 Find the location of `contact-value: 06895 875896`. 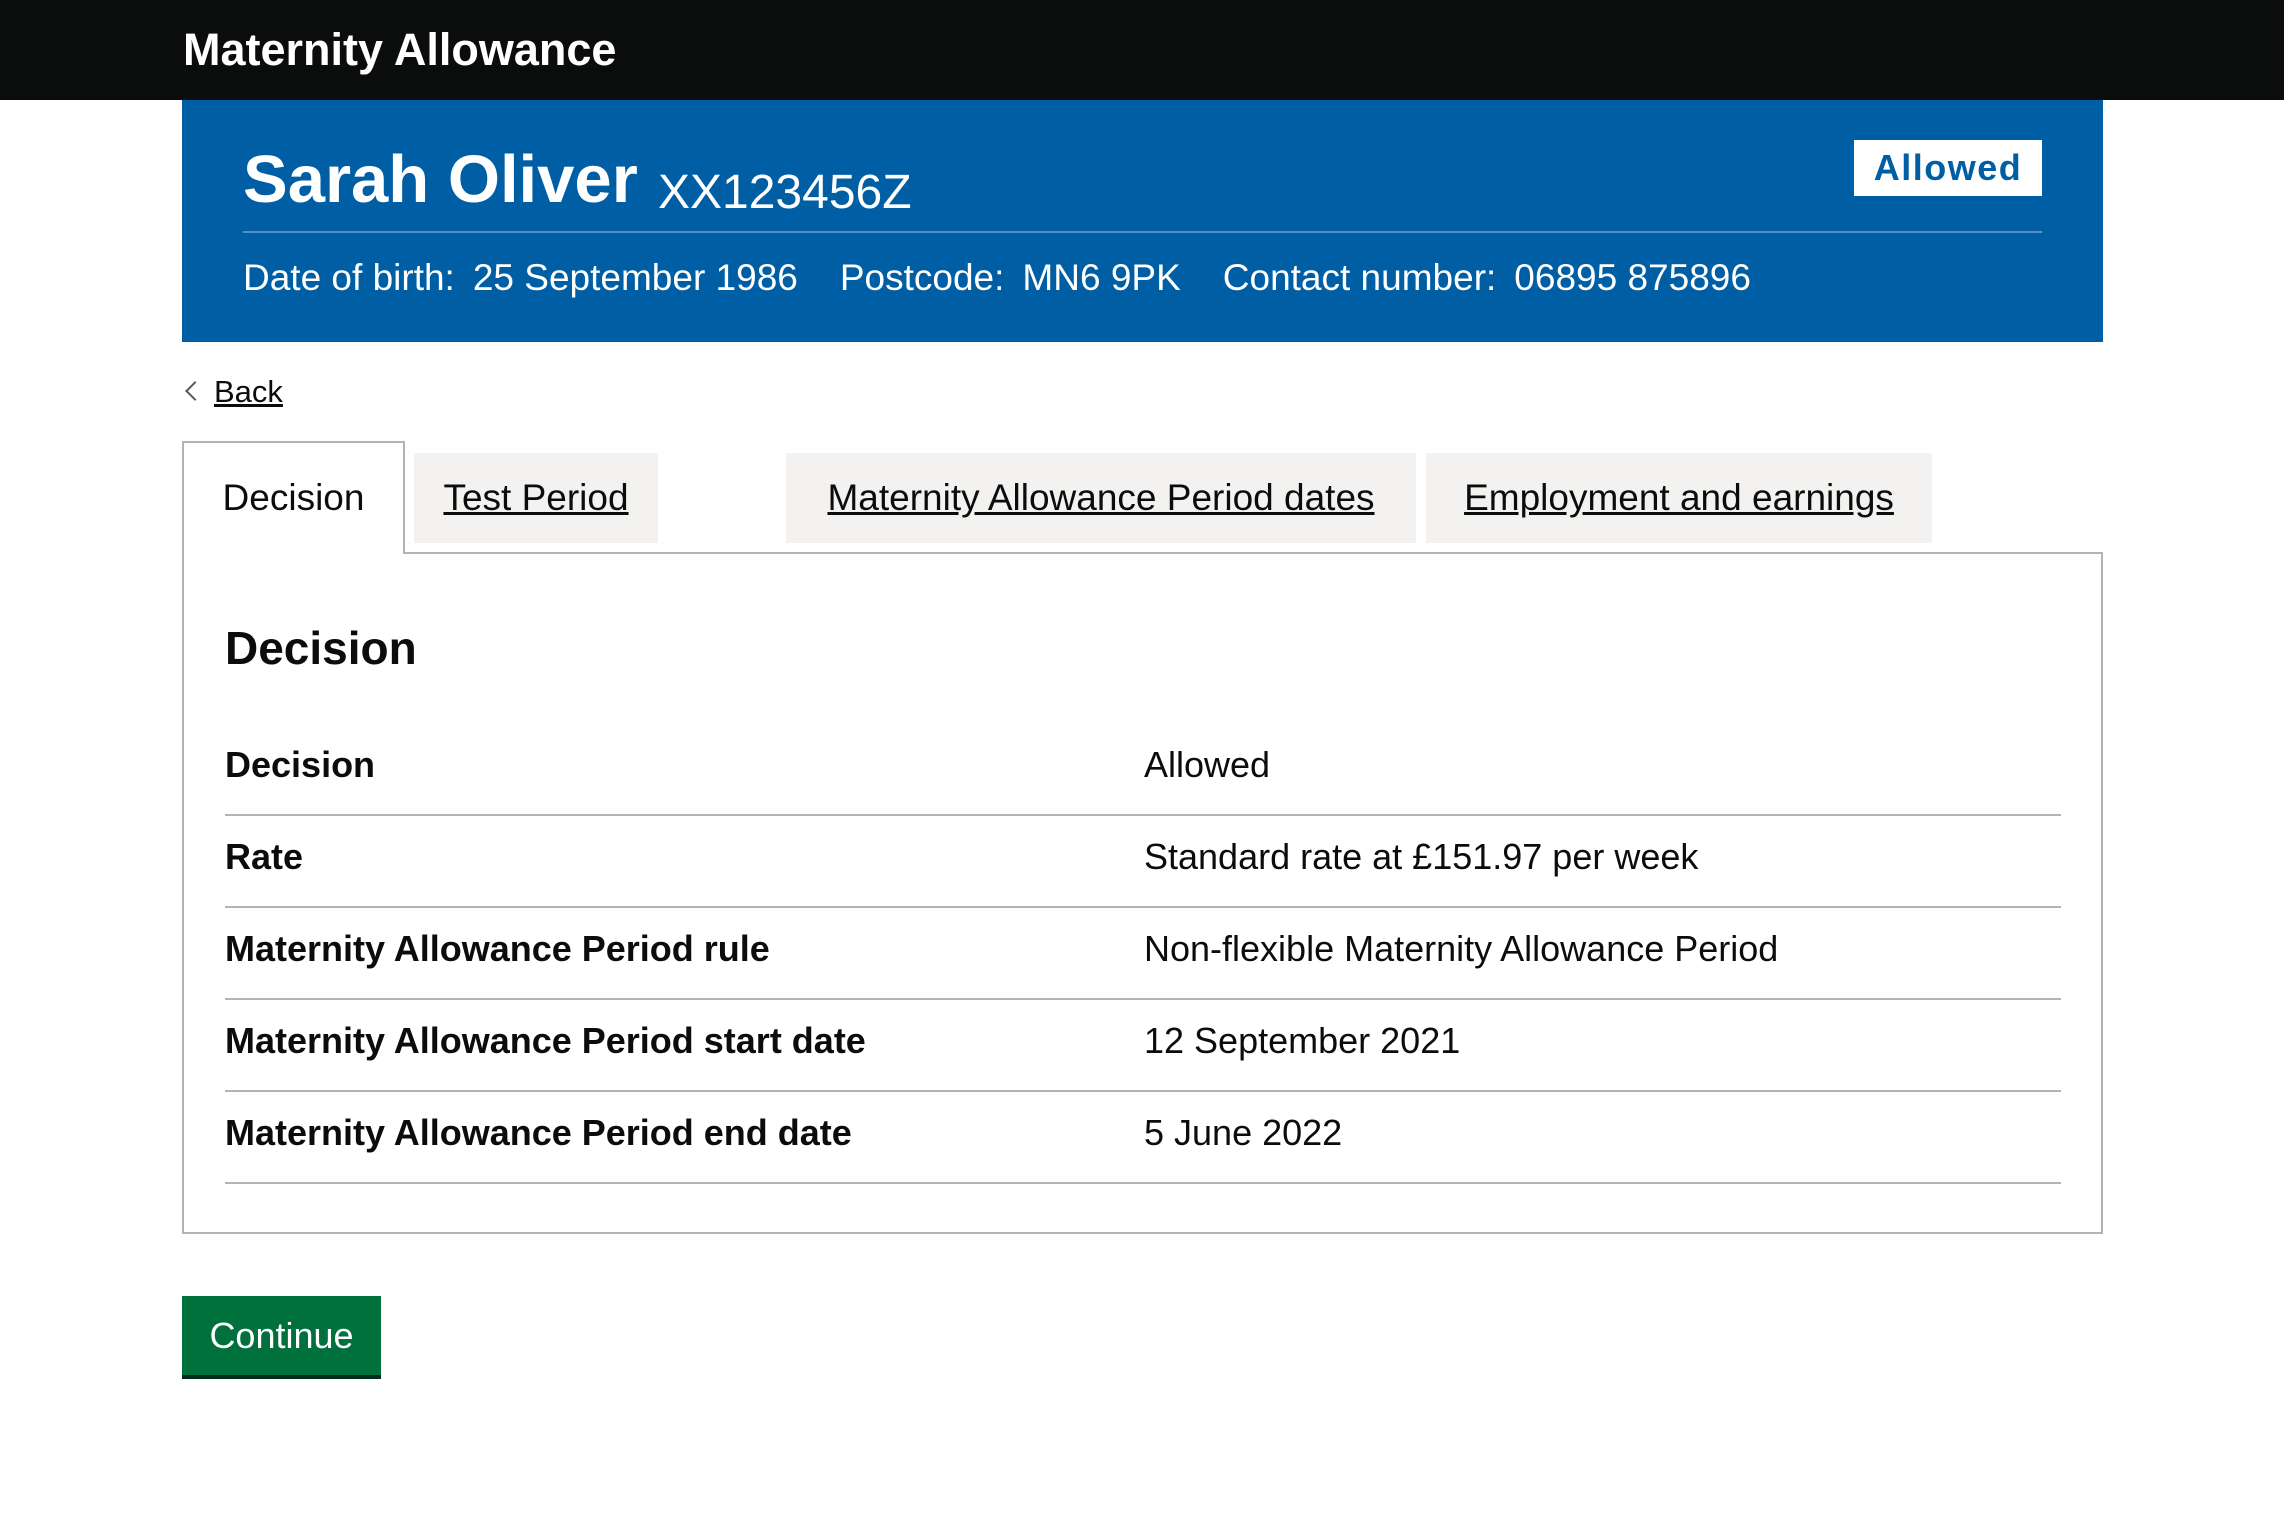

contact-value: 06895 875896 is located at coordinates (1632, 277).